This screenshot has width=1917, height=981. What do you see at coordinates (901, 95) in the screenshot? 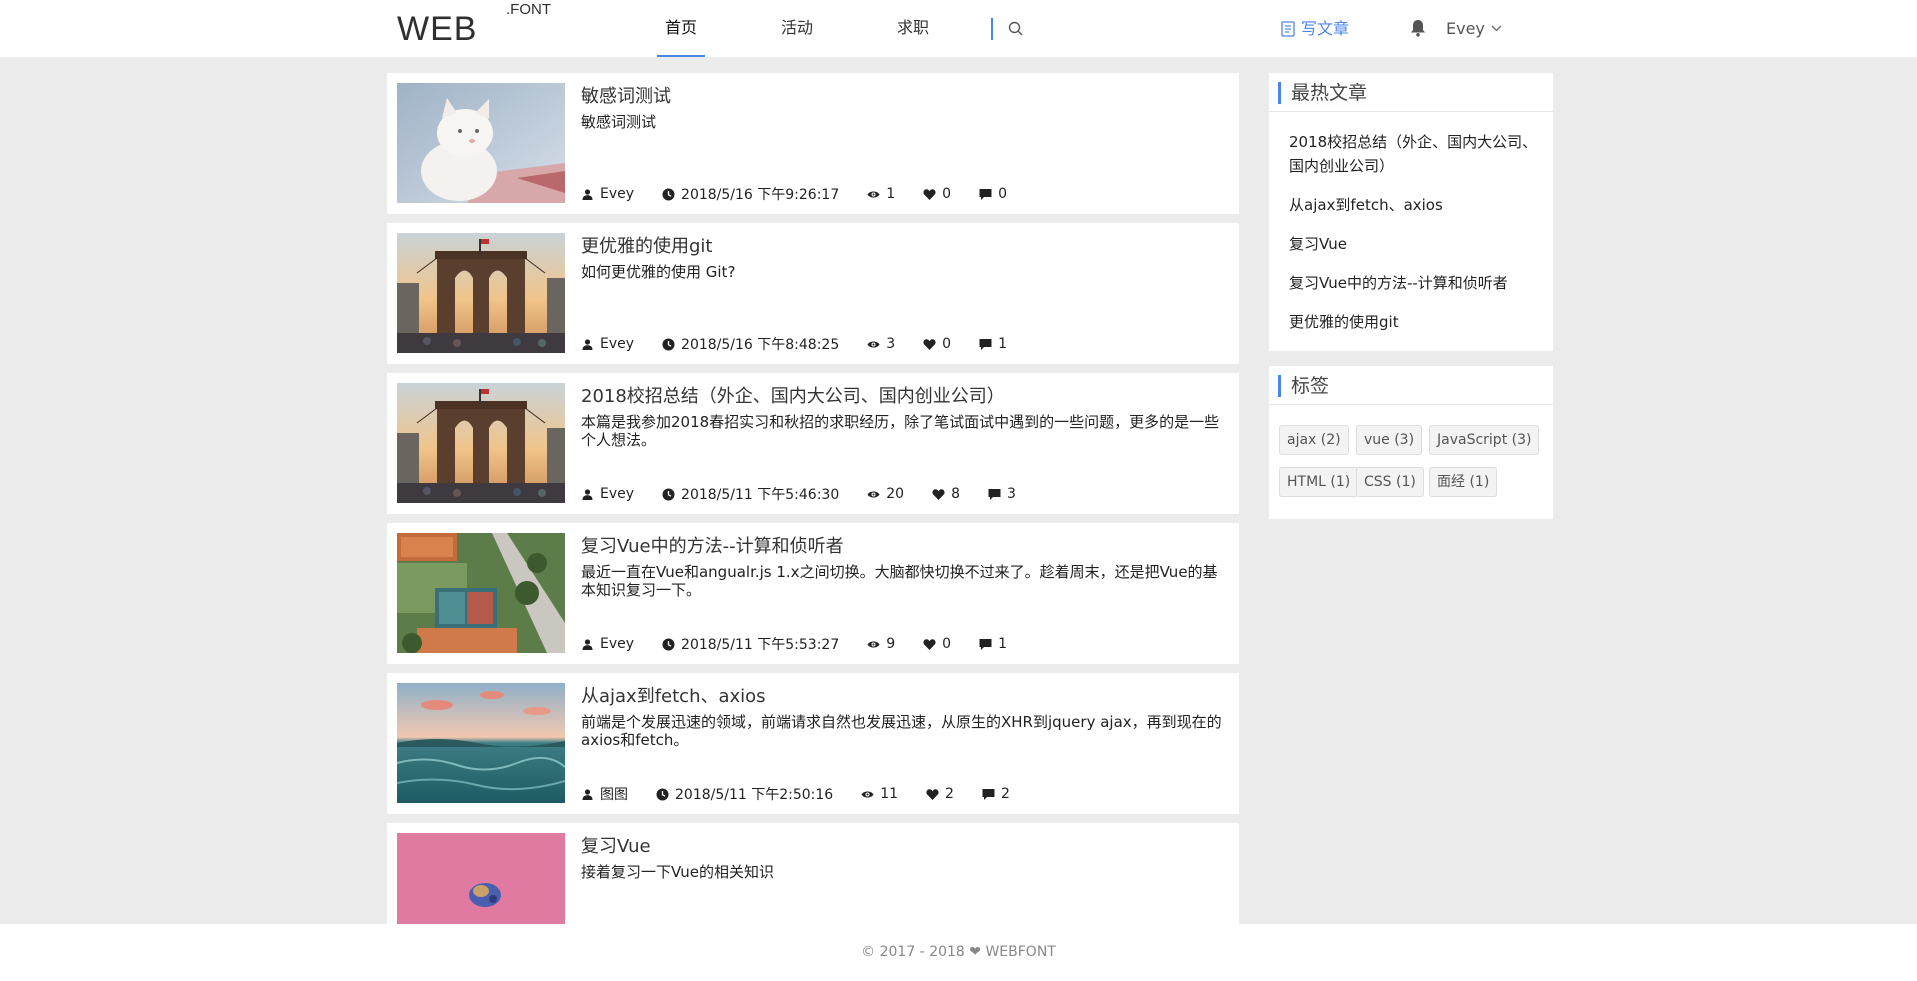
I see `post-title: 敏感词测试` at bounding box center [901, 95].